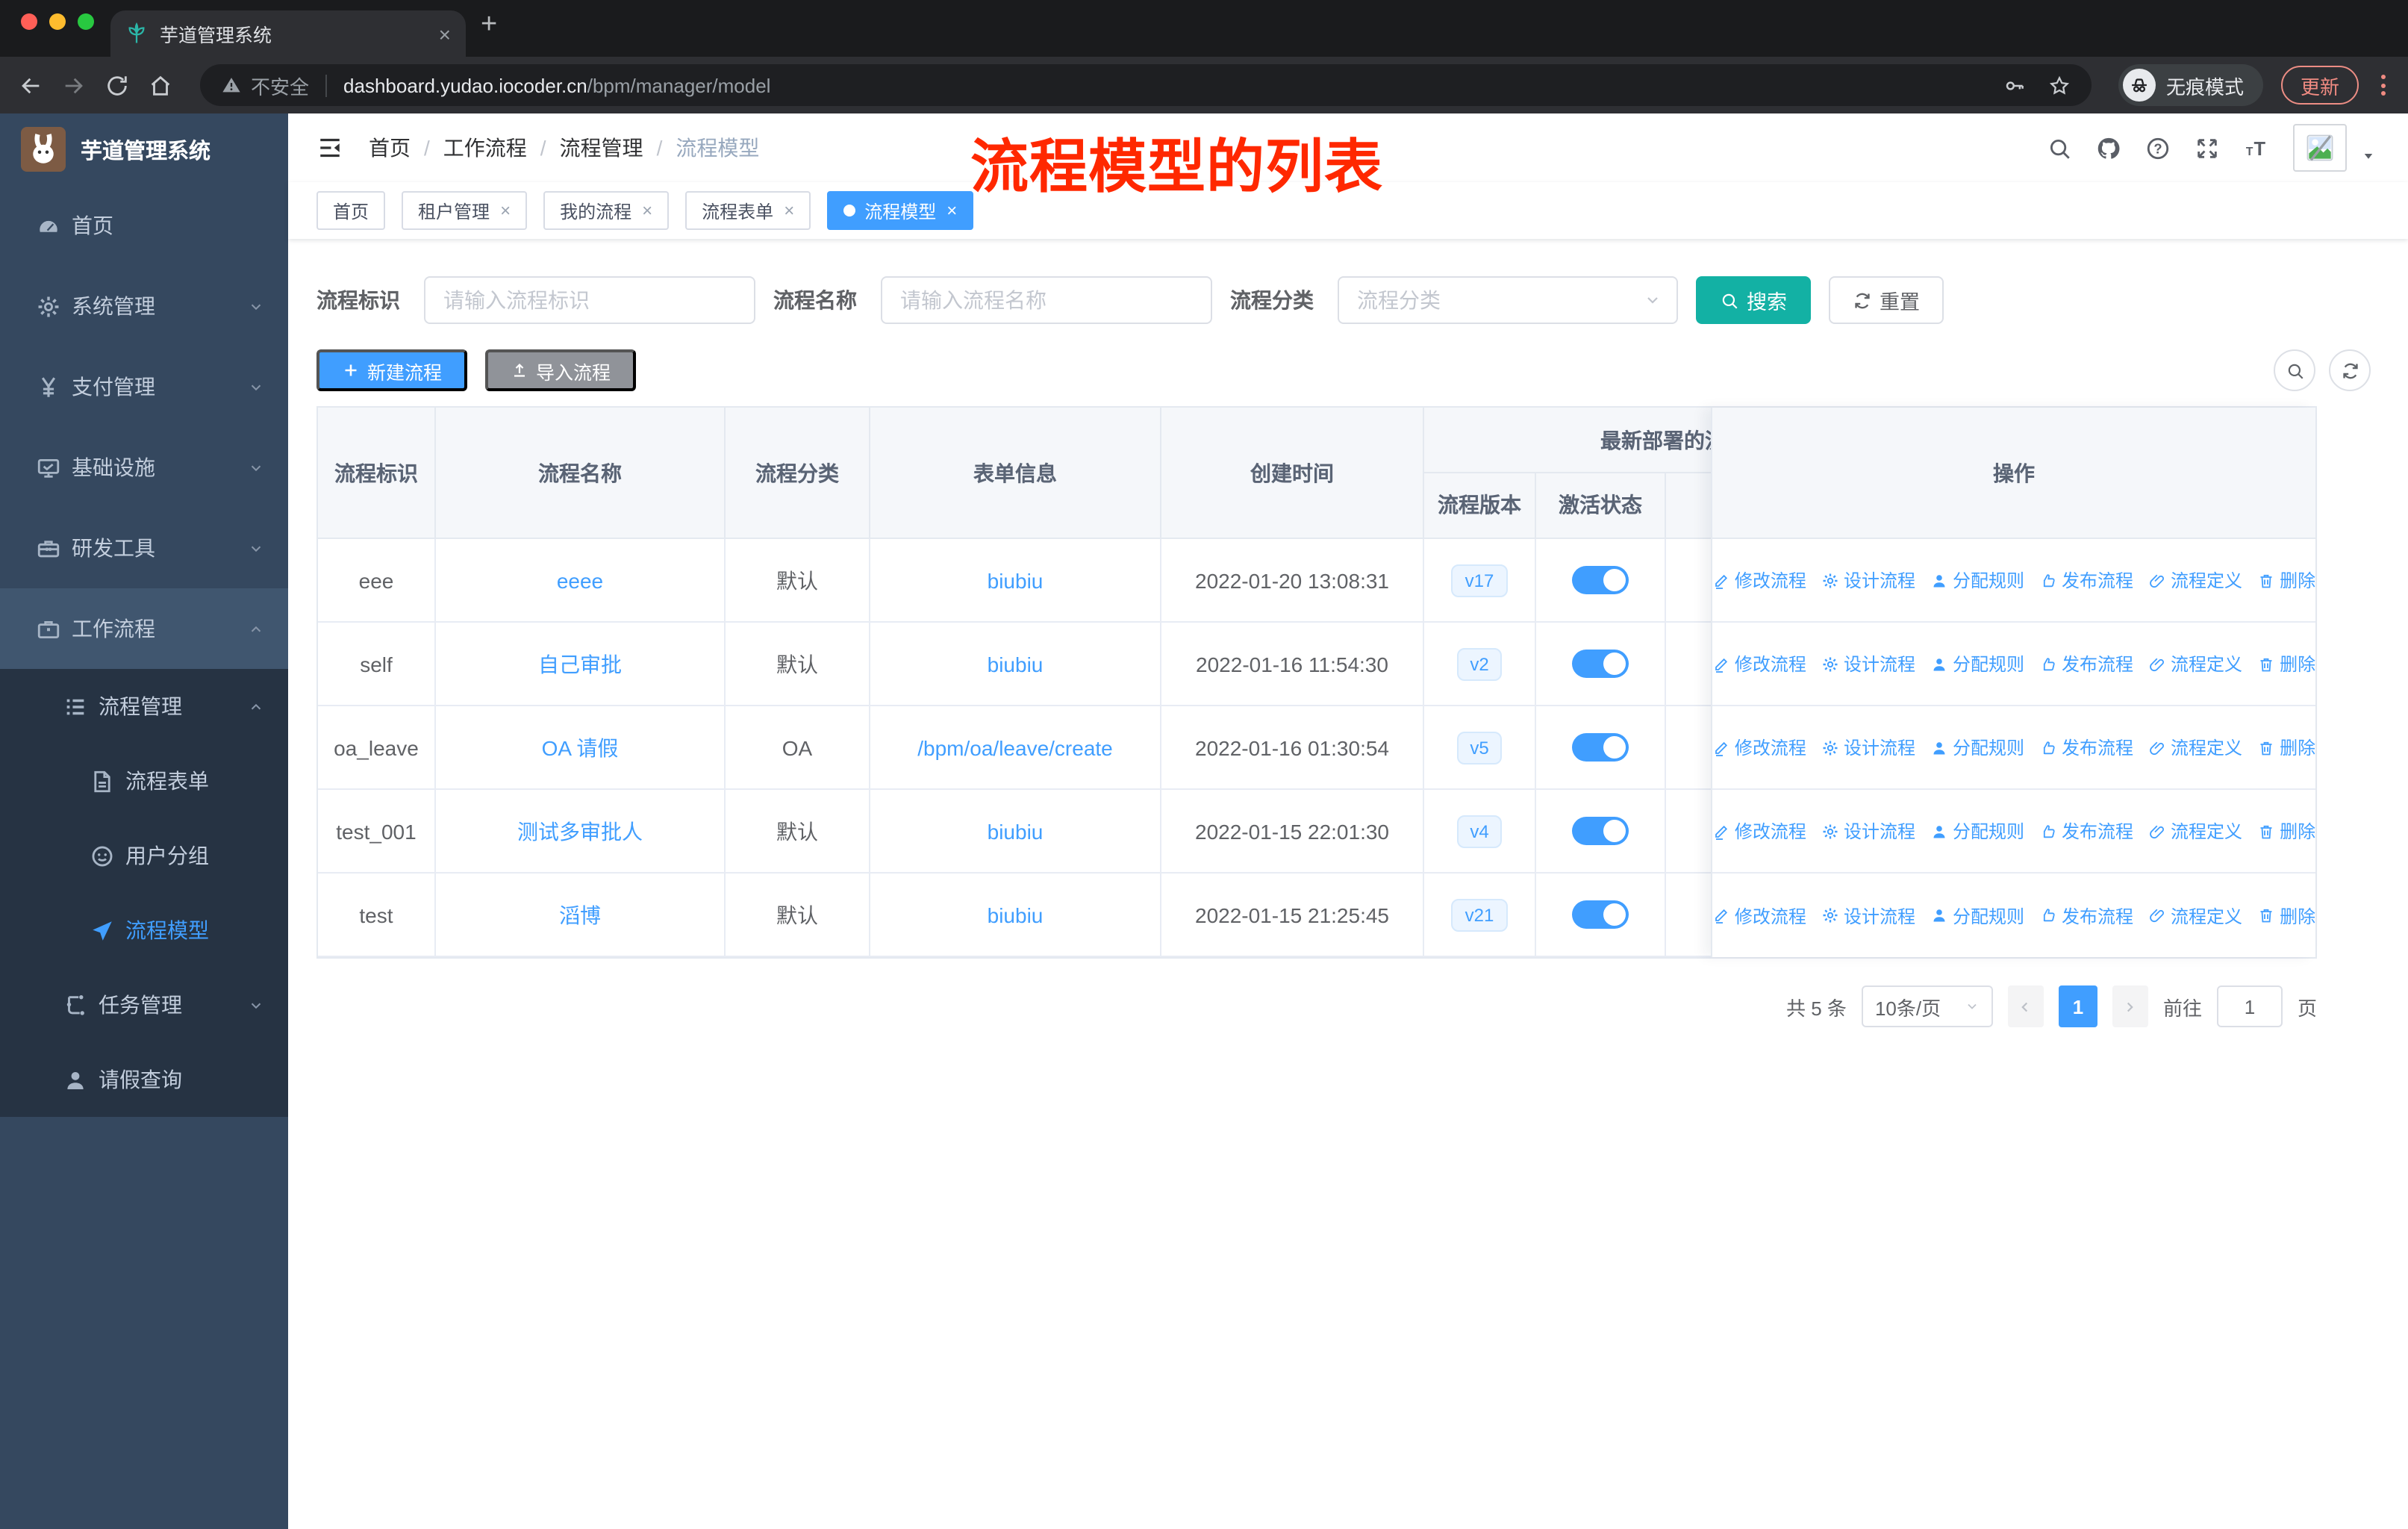 This screenshot has height=1529, width=2408. What do you see at coordinates (144, 1080) in the screenshot?
I see `sidebar-item-leave-query: 请假查询` at bounding box center [144, 1080].